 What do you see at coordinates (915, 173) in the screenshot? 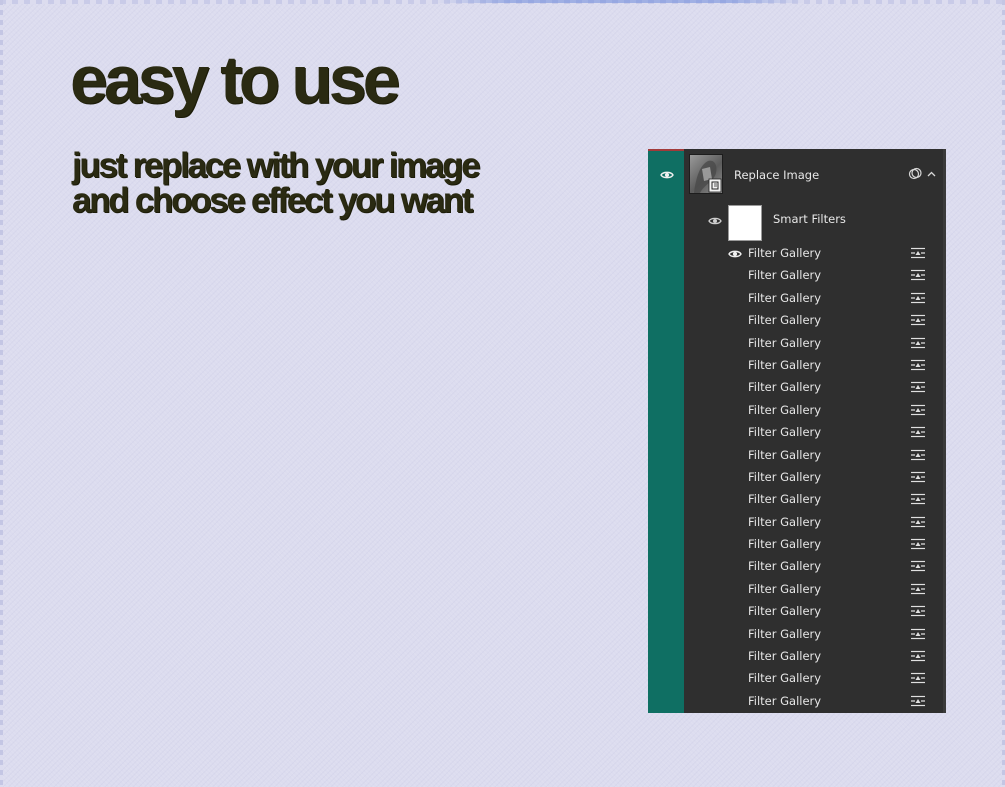
I see `link-effects-icon` at bounding box center [915, 173].